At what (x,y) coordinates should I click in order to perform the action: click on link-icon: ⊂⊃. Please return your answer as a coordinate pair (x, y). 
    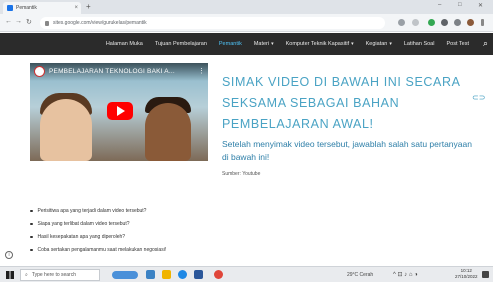
    Looking at the image, I should click on (478, 97).